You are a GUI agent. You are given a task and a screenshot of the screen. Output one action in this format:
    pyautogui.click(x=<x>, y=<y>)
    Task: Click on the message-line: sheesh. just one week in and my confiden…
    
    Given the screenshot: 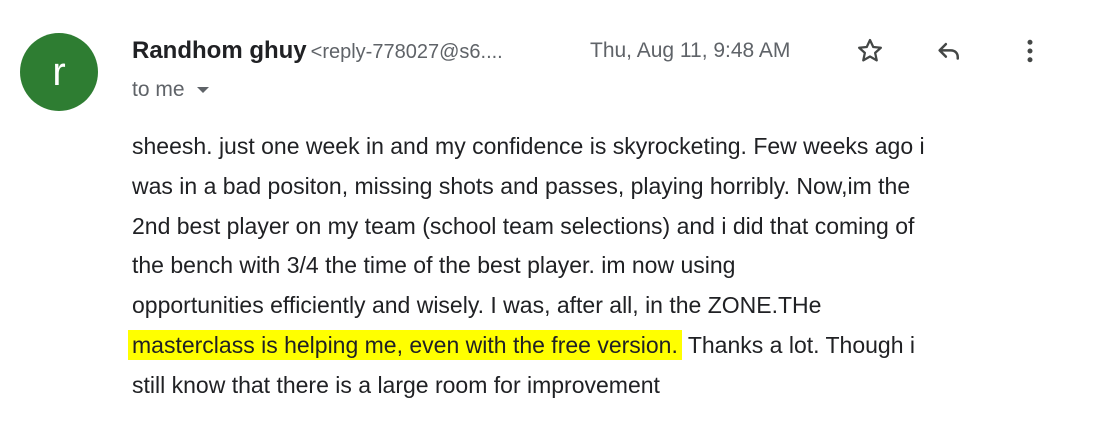 What is the action you would take?
    pyautogui.click(x=528, y=146)
    